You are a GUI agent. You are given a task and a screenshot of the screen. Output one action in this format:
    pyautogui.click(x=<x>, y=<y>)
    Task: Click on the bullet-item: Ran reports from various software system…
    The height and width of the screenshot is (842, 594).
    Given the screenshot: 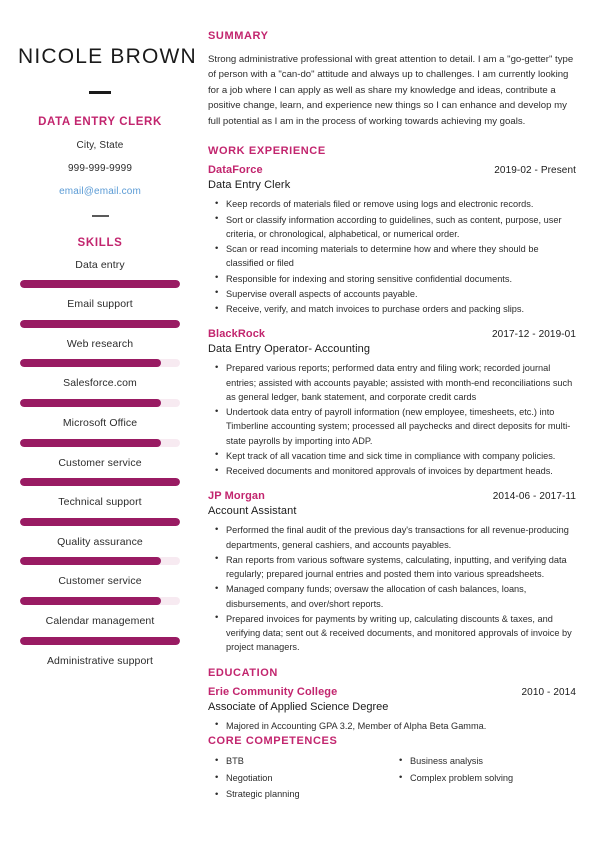 What is the action you would take?
    pyautogui.click(x=395, y=567)
    